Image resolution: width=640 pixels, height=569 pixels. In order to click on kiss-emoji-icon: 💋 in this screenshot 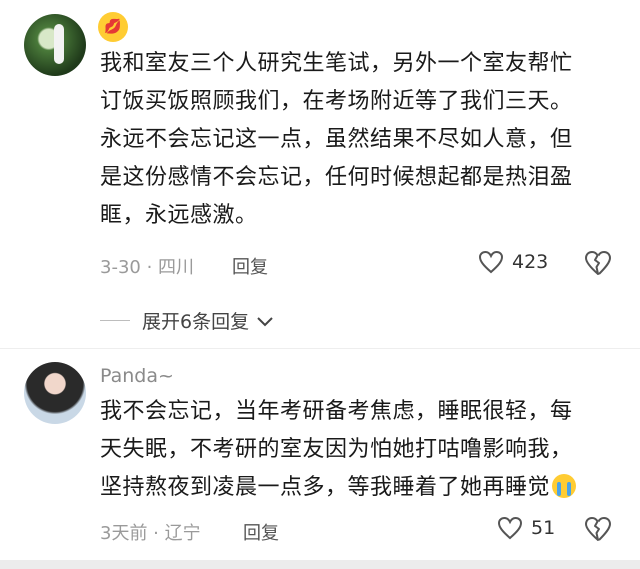, I will do `click(113, 27)`.